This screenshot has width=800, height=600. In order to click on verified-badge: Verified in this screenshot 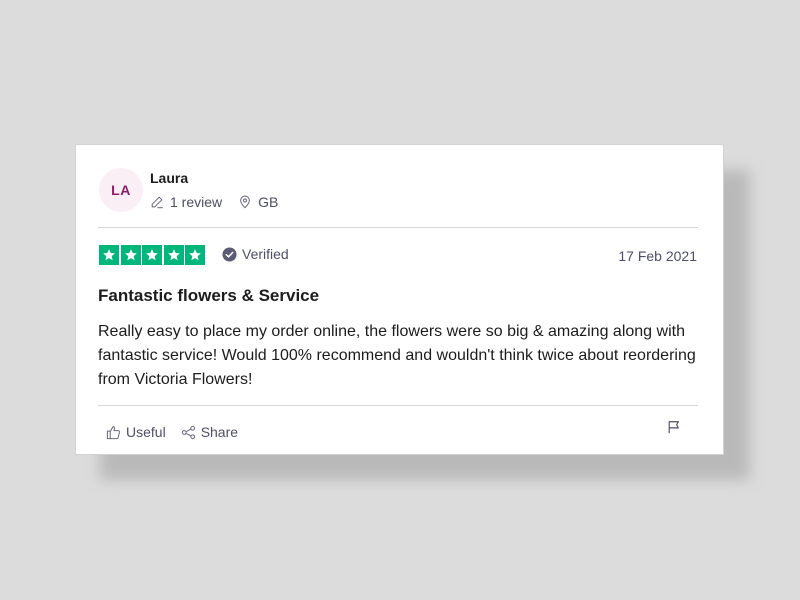, I will do `click(255, 254)`.